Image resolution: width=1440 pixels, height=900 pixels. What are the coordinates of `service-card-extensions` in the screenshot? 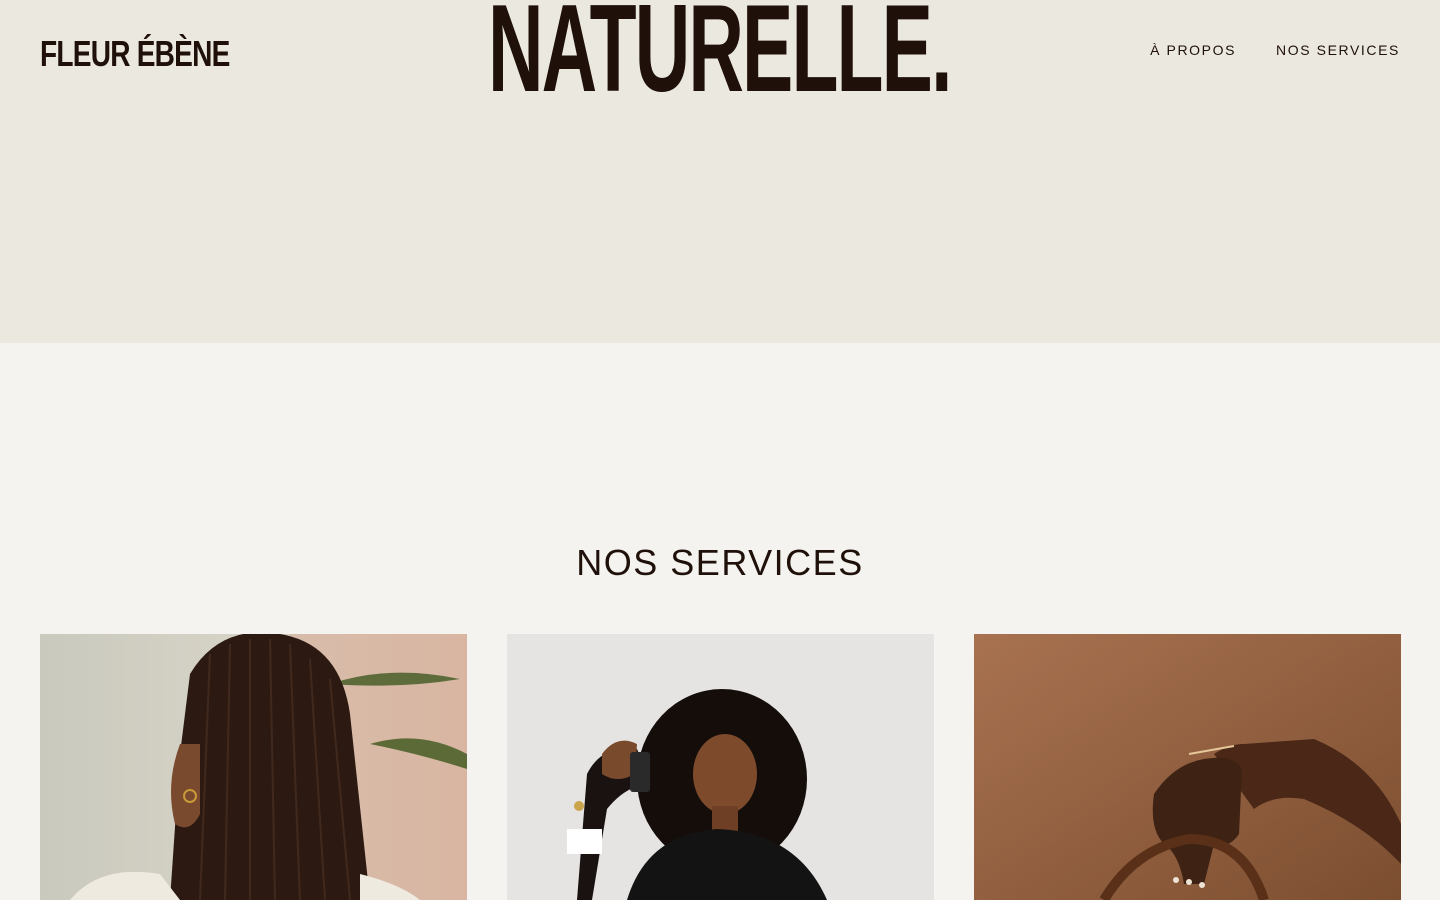 It's located at (720, 767).